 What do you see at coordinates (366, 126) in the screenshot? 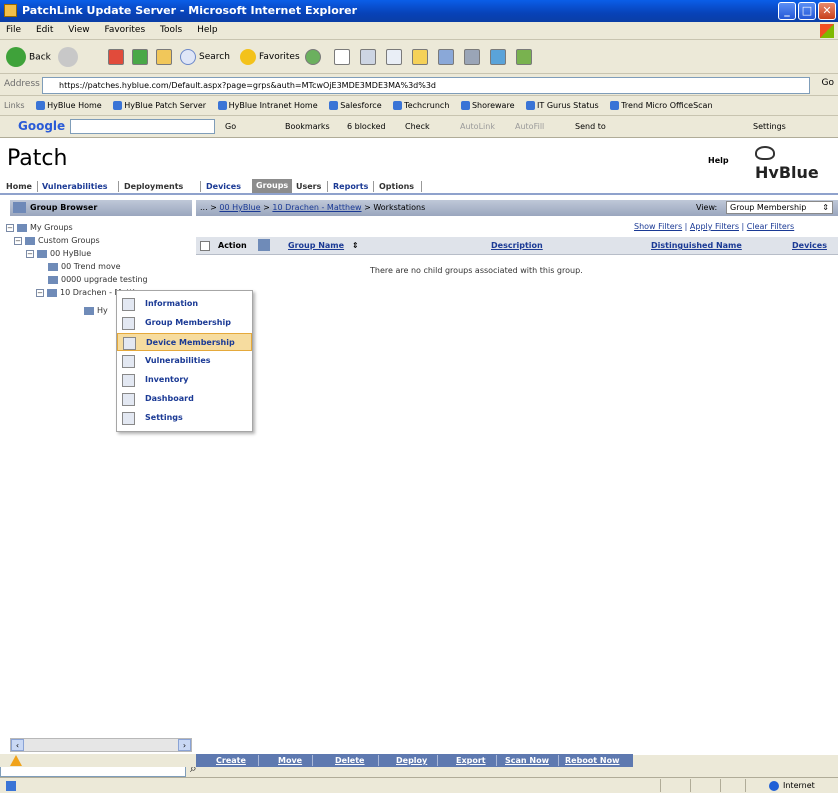
I see `popup-blocked-button: 6 blocked` at bounding box center [366, 126].